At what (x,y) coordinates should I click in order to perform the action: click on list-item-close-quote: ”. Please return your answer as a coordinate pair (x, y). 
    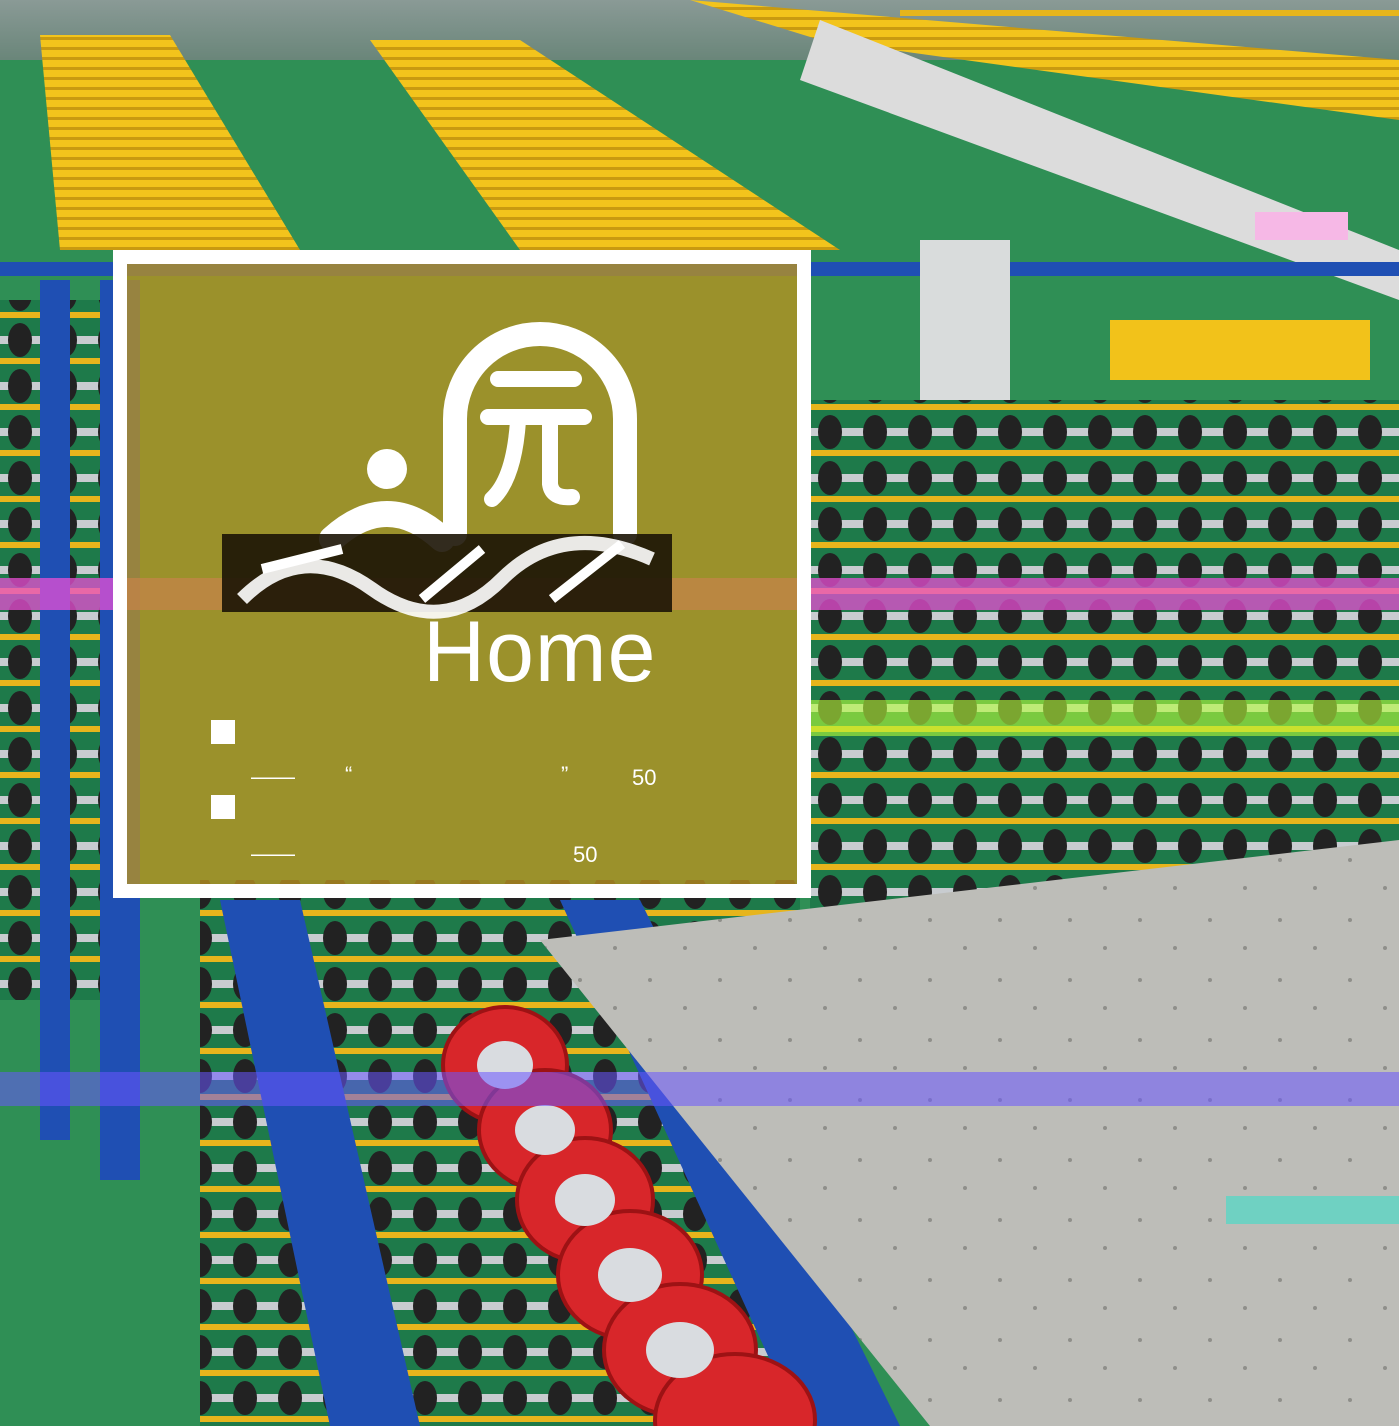
    Looking at the image, I should click on (565, 774).